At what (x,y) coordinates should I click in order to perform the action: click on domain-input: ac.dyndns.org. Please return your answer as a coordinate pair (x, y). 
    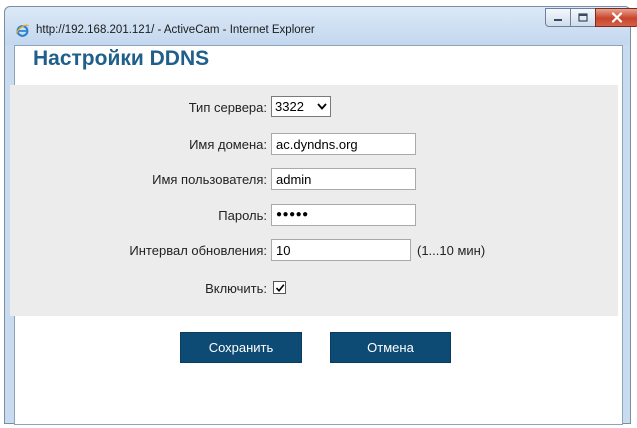
    Looking at the image, I should click on (343, 144).